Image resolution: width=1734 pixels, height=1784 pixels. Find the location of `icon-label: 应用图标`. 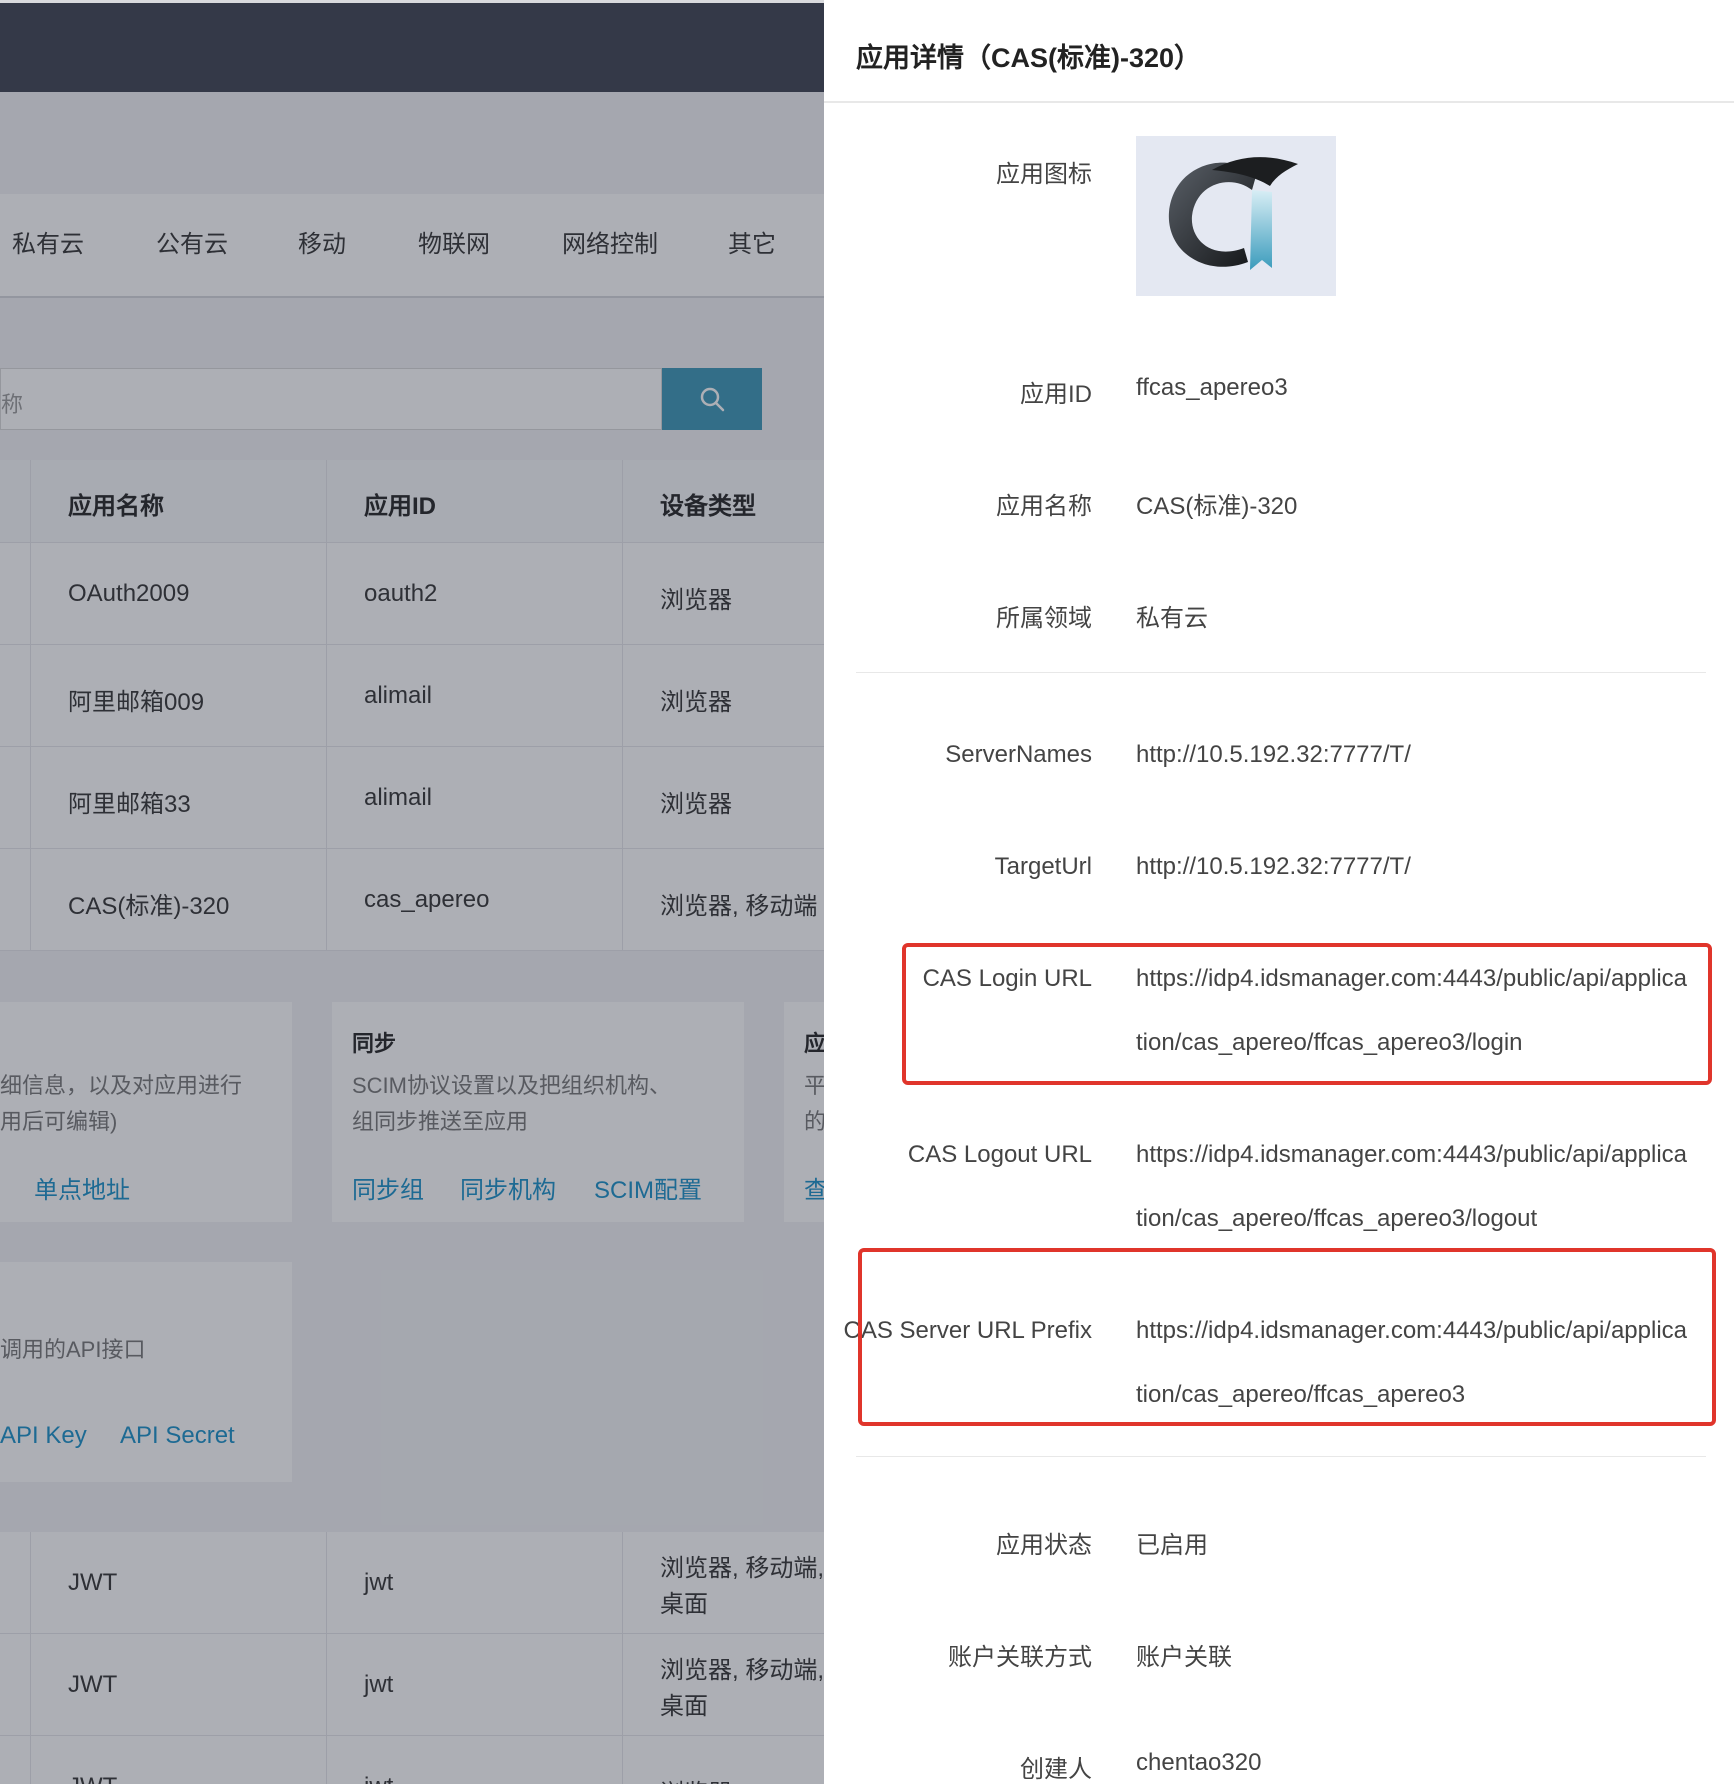

icon-label: 应用图标 is located at coordinates (1044, 174).